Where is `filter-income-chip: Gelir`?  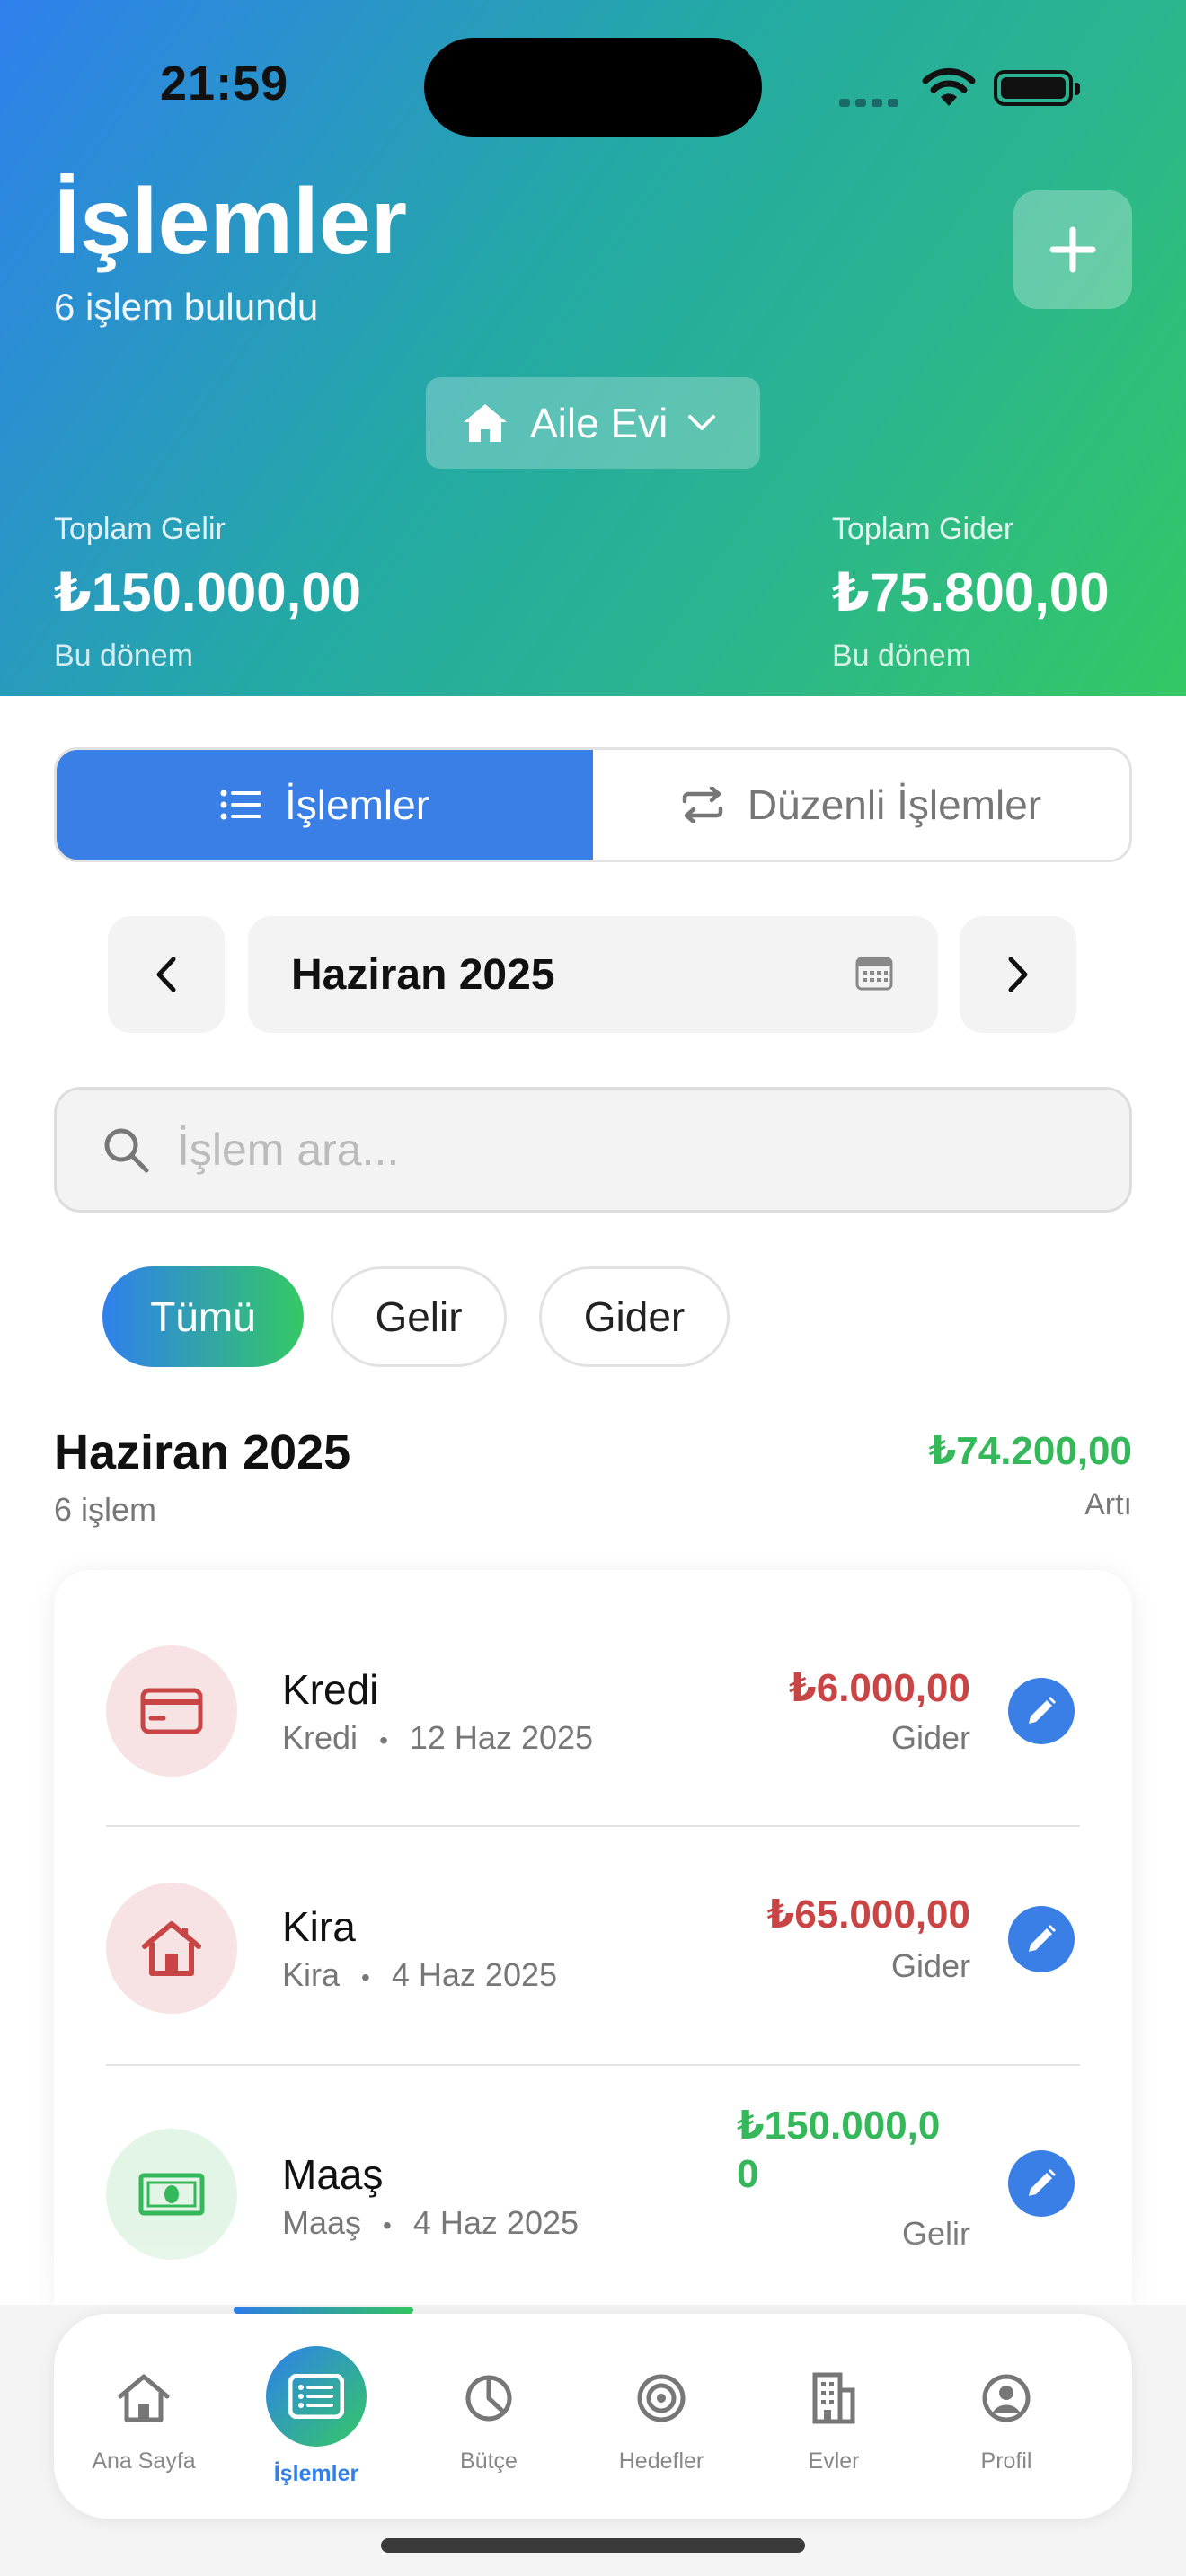
filter-income-chip: Gelir is located at coordinates (419, 1316).